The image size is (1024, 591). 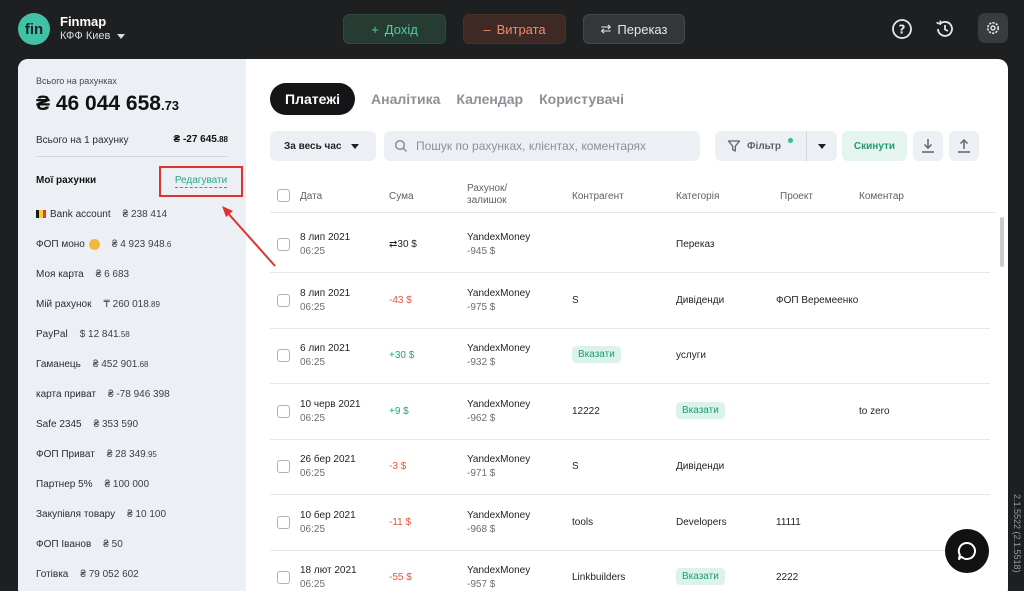 What do you see at coordinates (328, 459) in the screenshot?
I see `date-value: 26 бер 2021` at bounding box center [328, 459].